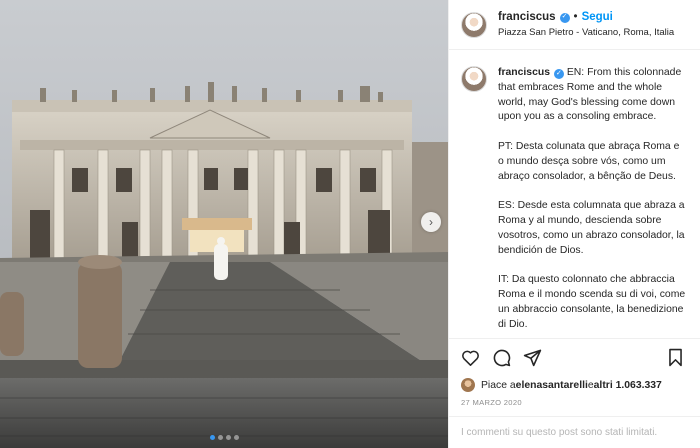 The width and height of the screenshot is (700, 448). What do you see at coordinates (474, 24) in the screenshot?
I see `avatar` at bounding box center [474, 24].